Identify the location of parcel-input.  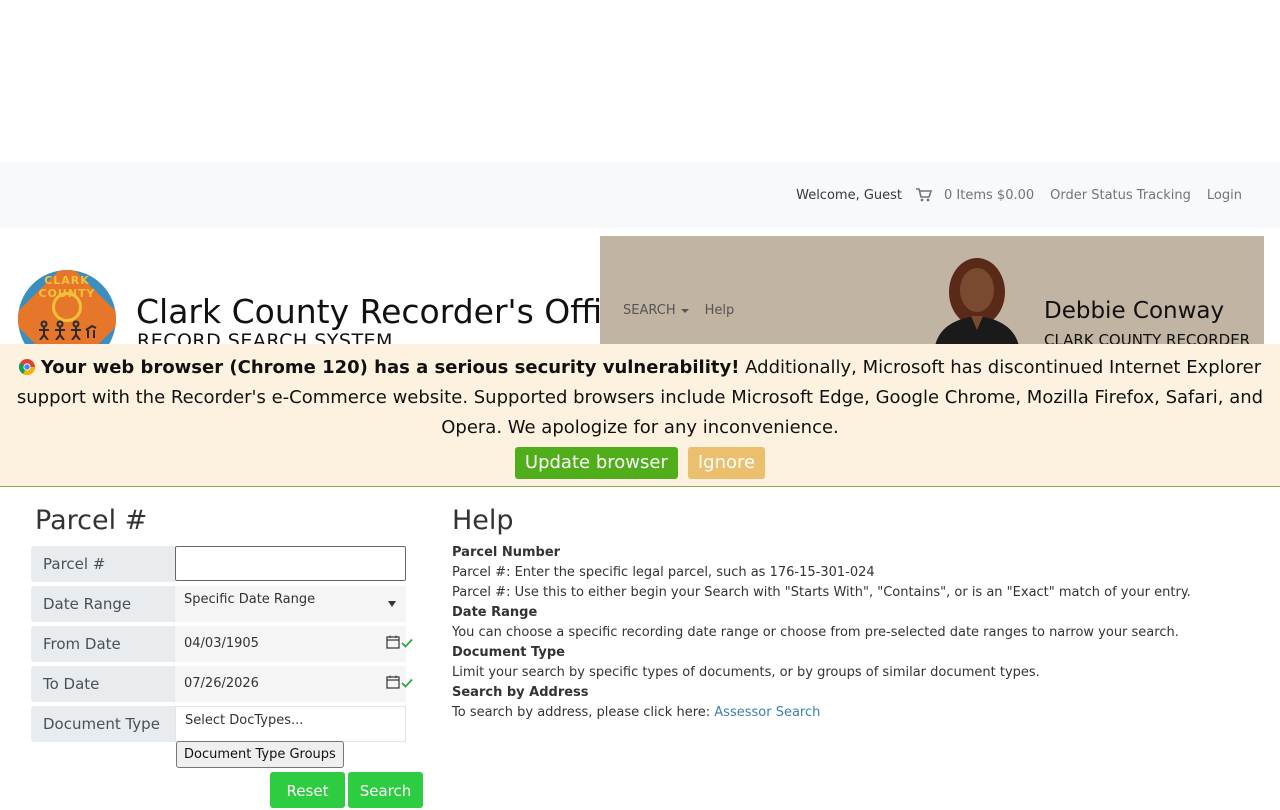
(290, 563).